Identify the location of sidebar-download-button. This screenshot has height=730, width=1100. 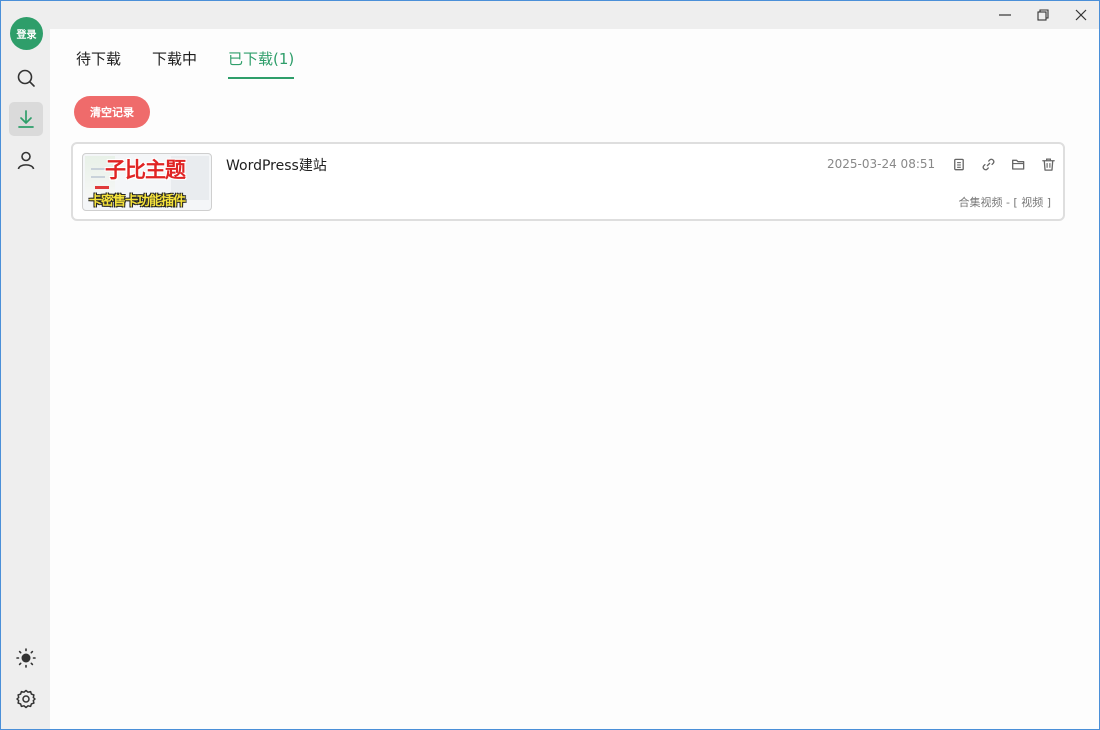
(26, 119).